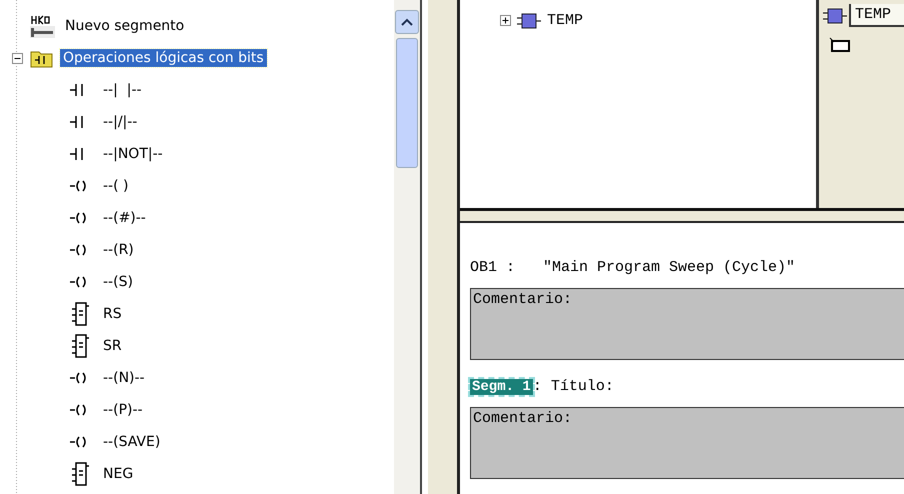 This screenshot has height=494, width=904. Describe the element at coordinates (123, 410) in the screenshot. I see `tree-item: --(P)--` at that location.